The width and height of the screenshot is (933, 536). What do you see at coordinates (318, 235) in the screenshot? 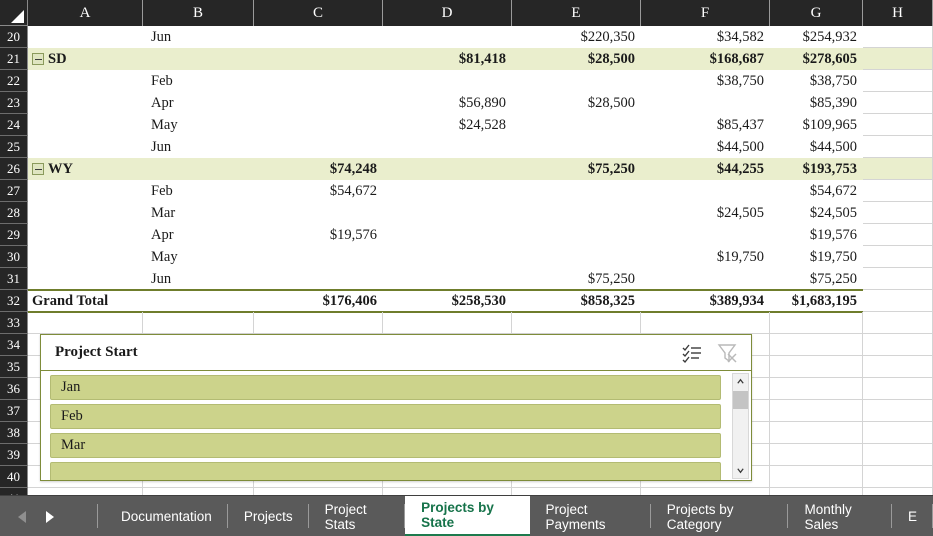
I see `cell-C29: $19,576` at bounding box center [318, 235].